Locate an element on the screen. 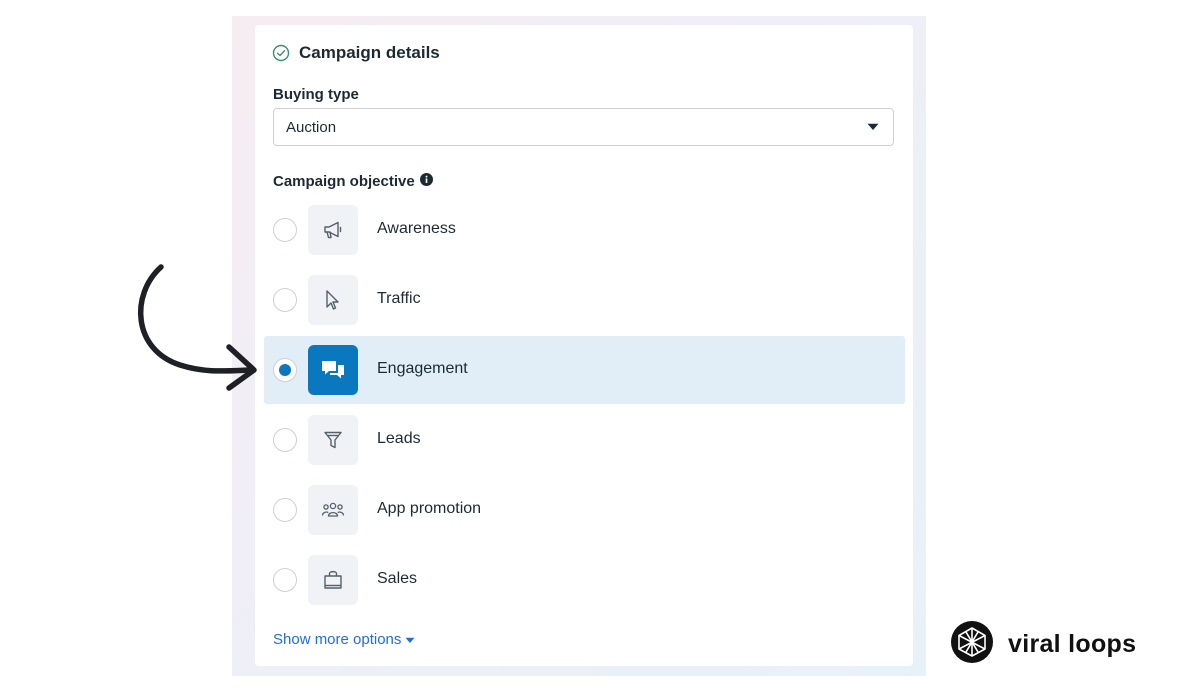 The height and width of the screenshot is (700, 1200). objective-option-engagement: Engagement is located at coordinates (584, 370).